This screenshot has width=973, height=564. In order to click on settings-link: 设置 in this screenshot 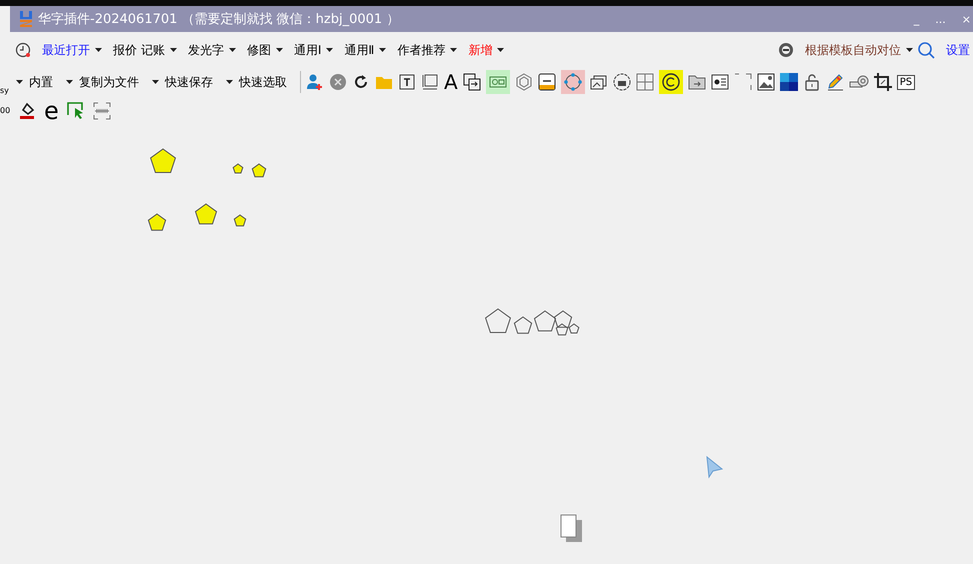, I will do `click(955, 50)`.